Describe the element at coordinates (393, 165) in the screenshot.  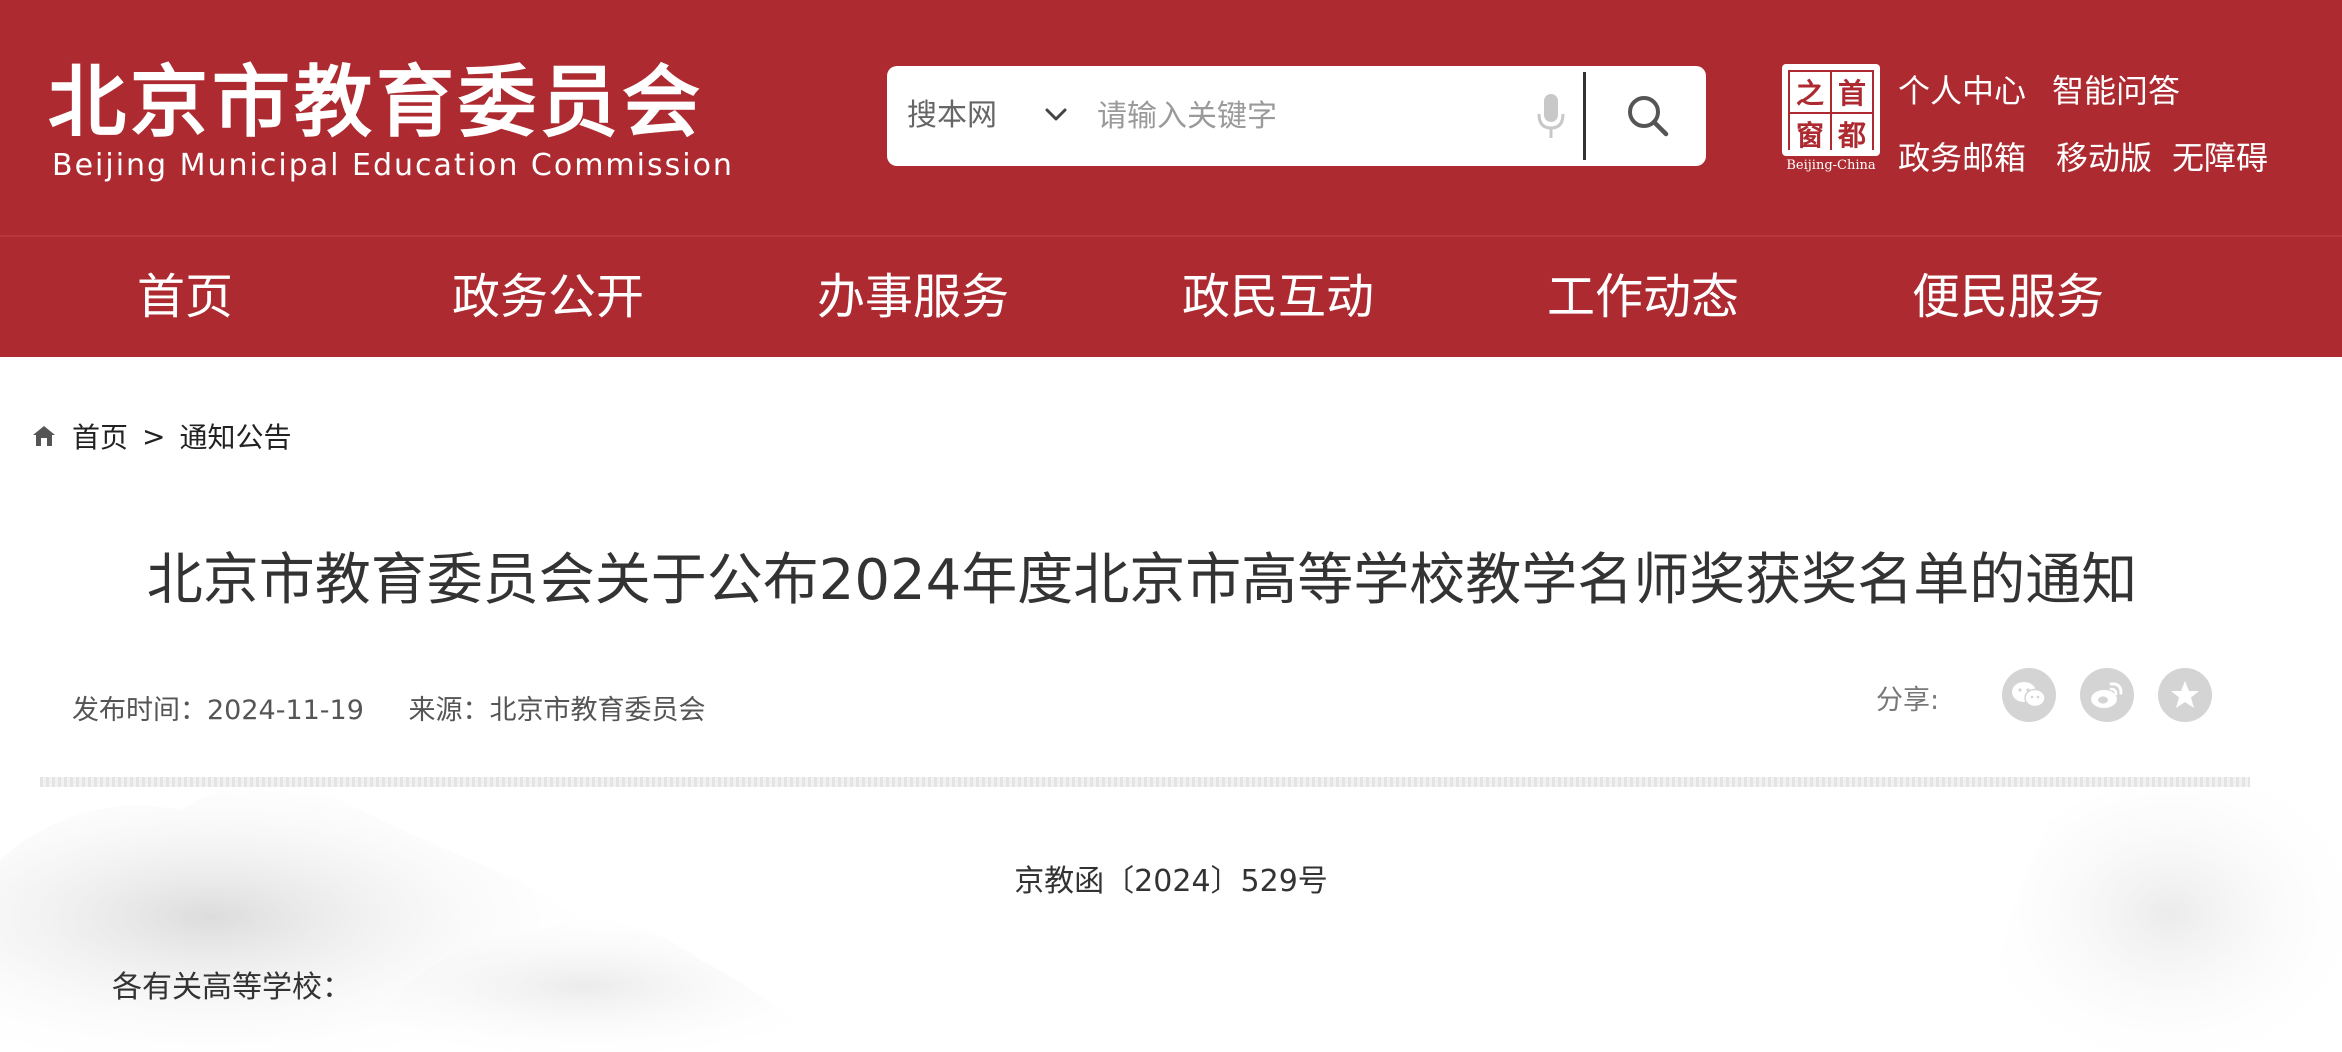
I see `site-logo-en: Beijing Municipal Education Commission` at that location.